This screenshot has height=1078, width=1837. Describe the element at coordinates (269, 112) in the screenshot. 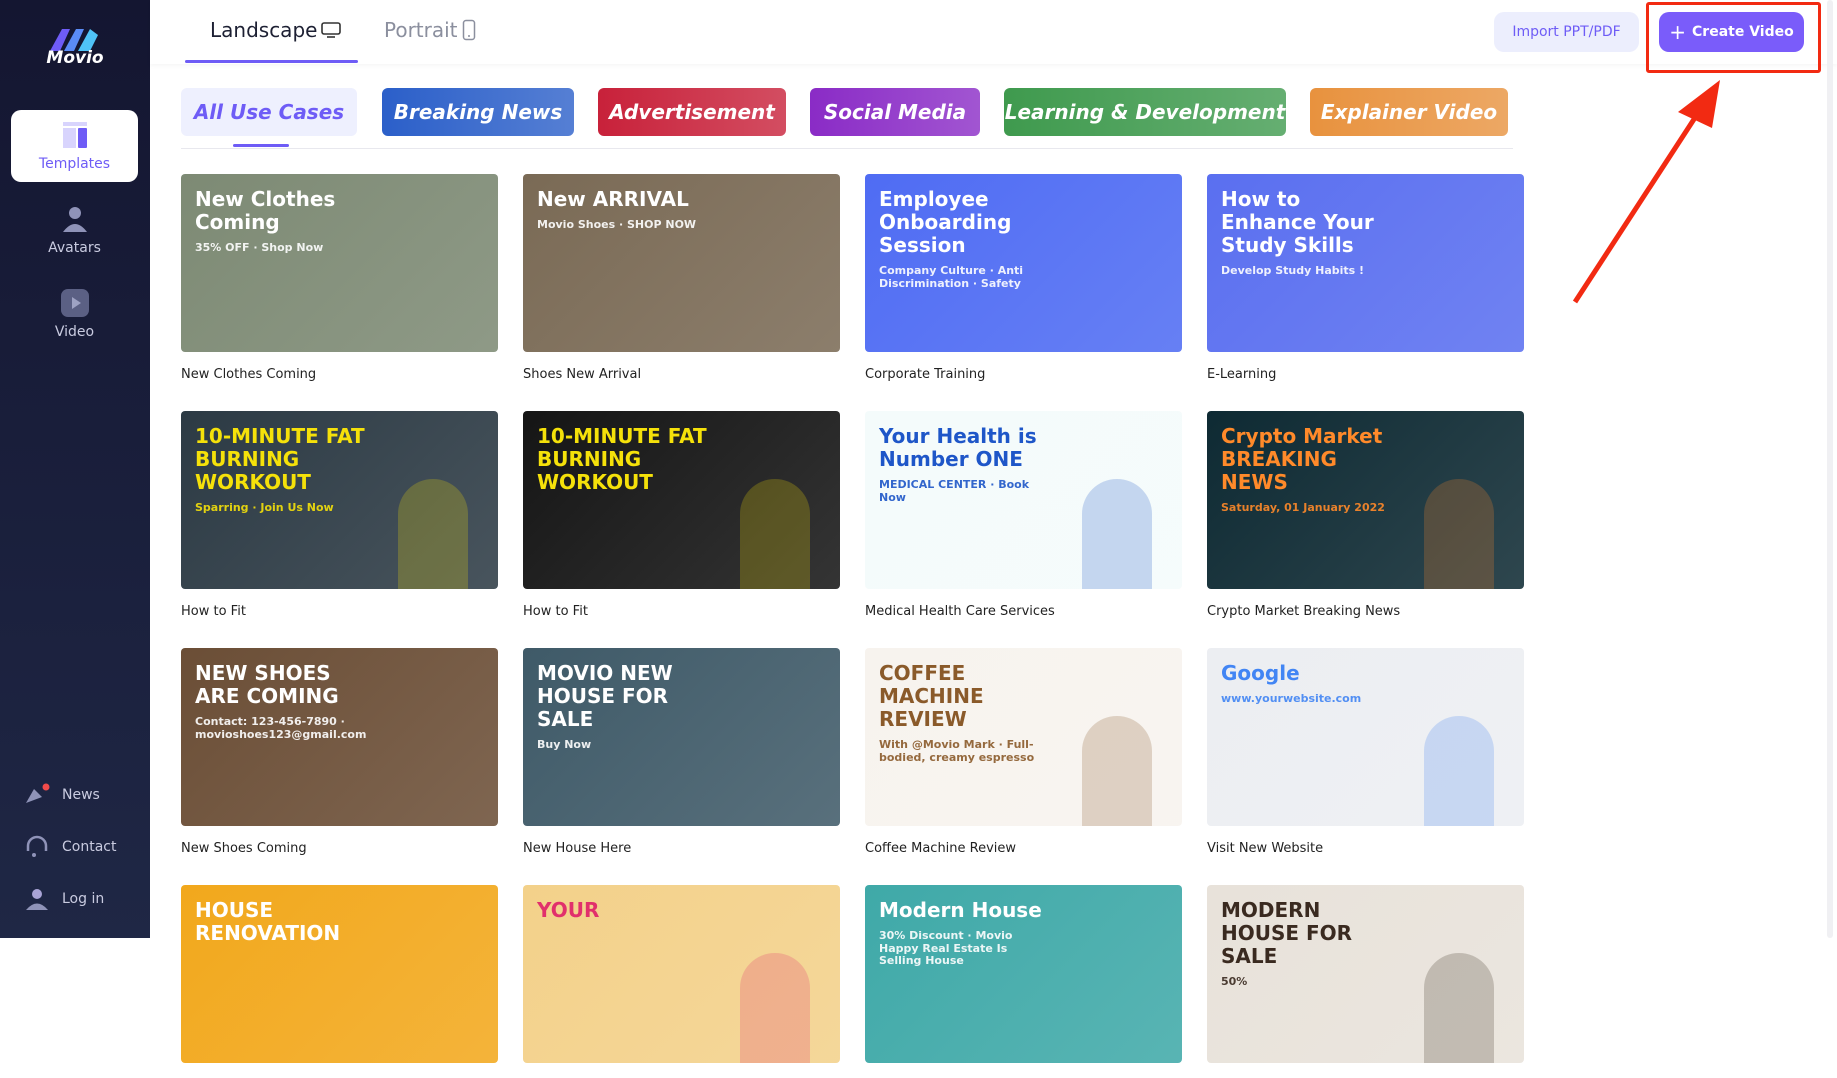

I see `category-chip: All Use Cases` at that location.